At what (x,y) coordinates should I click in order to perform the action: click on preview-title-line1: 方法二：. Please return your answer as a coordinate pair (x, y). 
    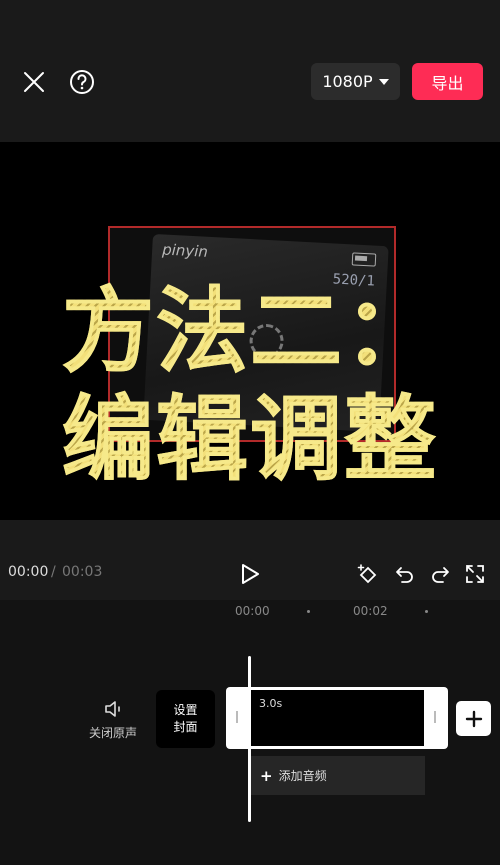
    Looking at the image, I should click on (250, 331).